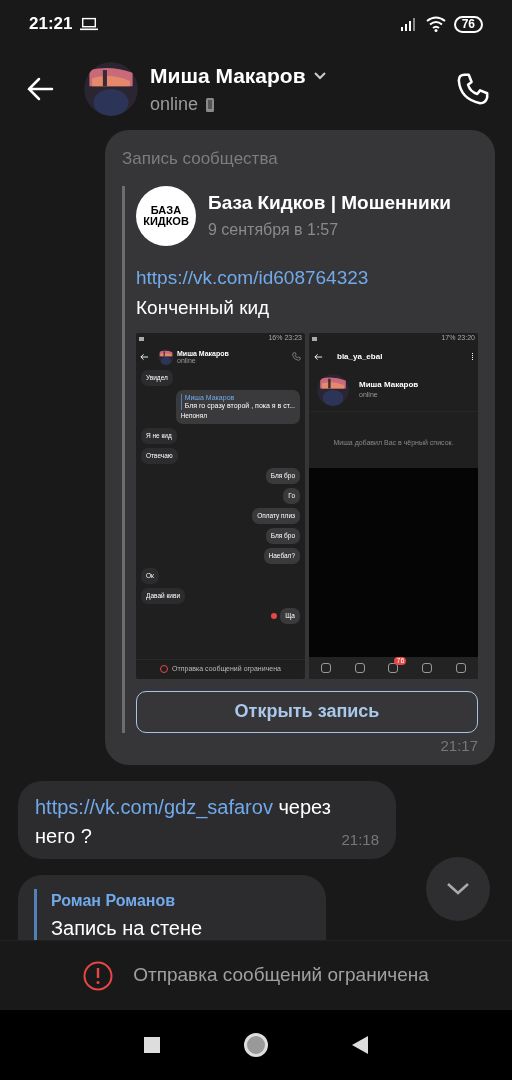 Image resolution: width=512 pixels, height=1080 pixels. What do you see at coordinates (468, 24) in the screenshot?
I see `battery-indicator: 76` at bounding box center [468, 24].